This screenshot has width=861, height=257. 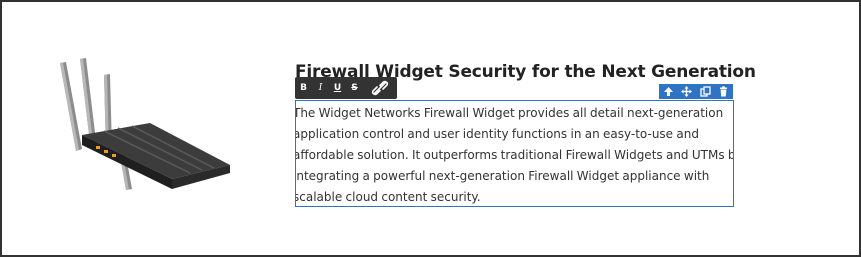 I want to click on link-button, so click(x=380, y=88).